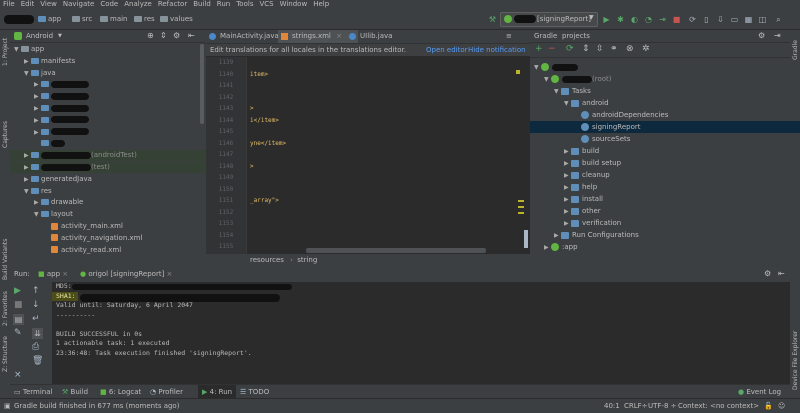 This screenshot has width=800, height=413. What do you see at coordinates (48, 4) in the screenshot?
I see `menu-view: View` at bounding box center [48, 4].